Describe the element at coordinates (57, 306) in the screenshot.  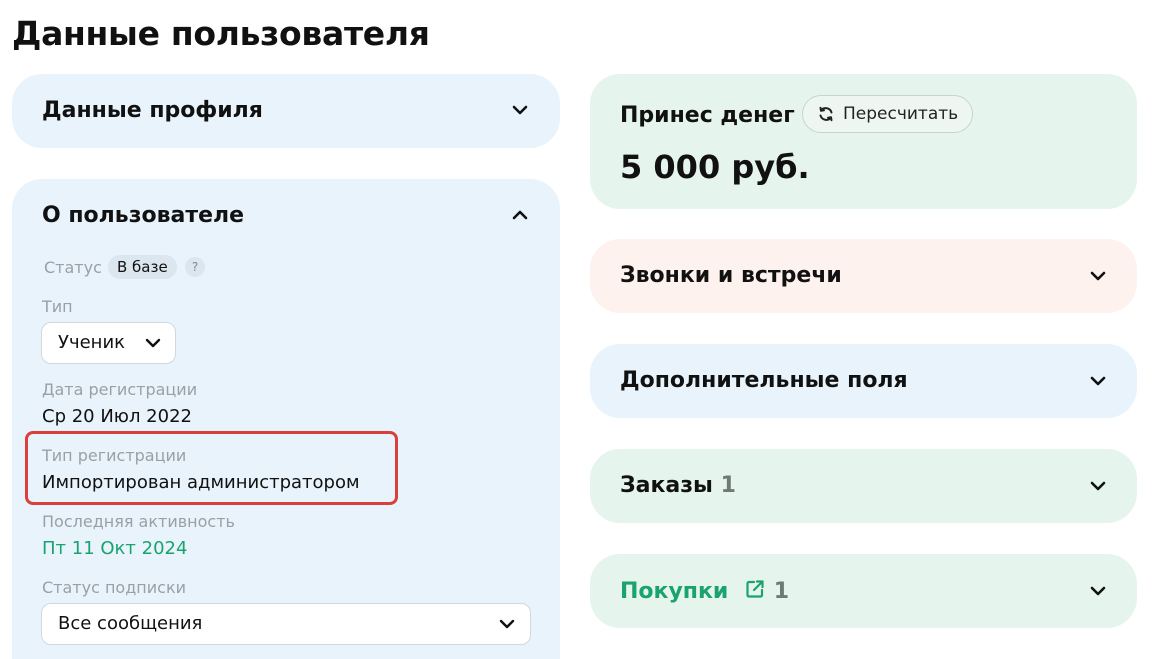
I see `type-label: Тип` at that location.